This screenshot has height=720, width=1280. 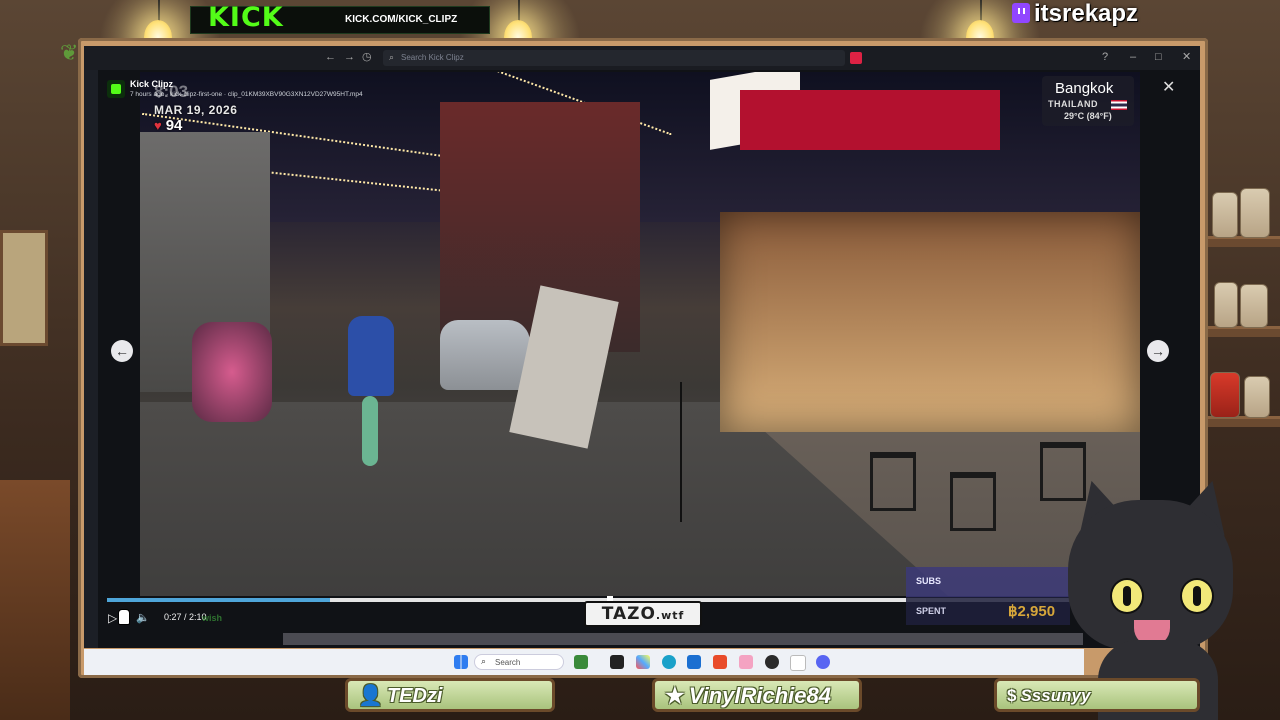 What do you see at coordinates (1097, 695) in the screenshot?
I see `nameplate-donor: $ Sssunyy` at bounding box center [1097, 695].